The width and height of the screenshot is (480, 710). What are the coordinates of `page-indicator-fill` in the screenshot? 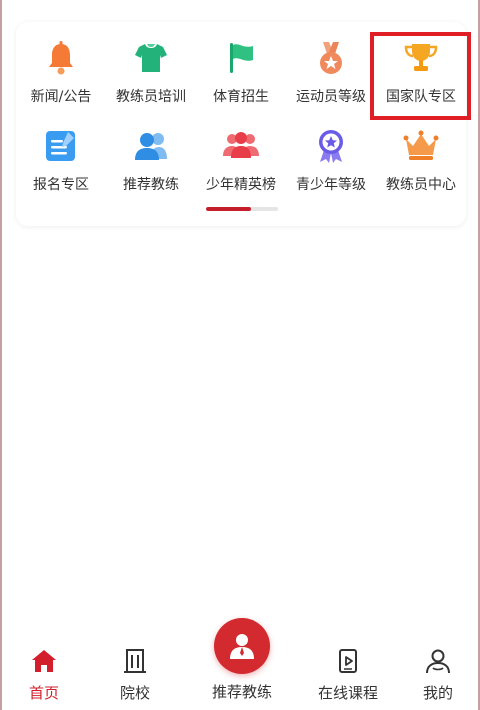 It's located at (228, 209).